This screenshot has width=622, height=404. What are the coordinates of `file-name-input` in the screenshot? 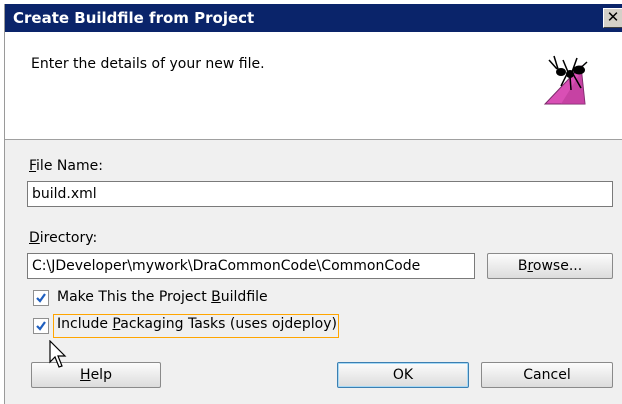 It's located at (320, 194).